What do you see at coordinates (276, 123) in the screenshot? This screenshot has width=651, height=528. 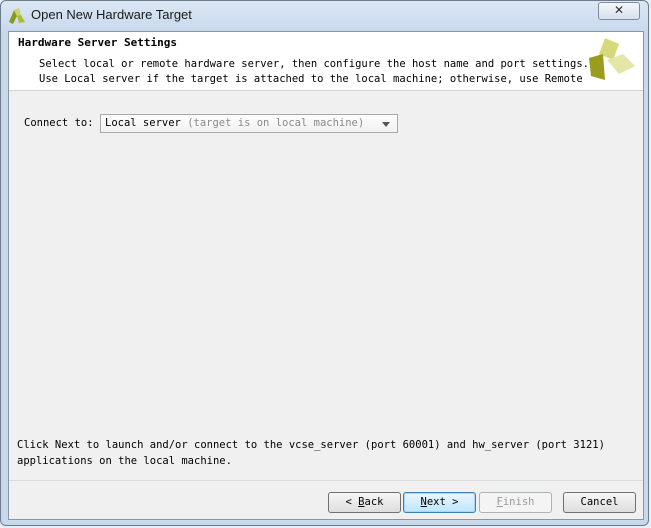 I see `selected-server-hint: (target is on local machine)` at bounding box center [276, 123].